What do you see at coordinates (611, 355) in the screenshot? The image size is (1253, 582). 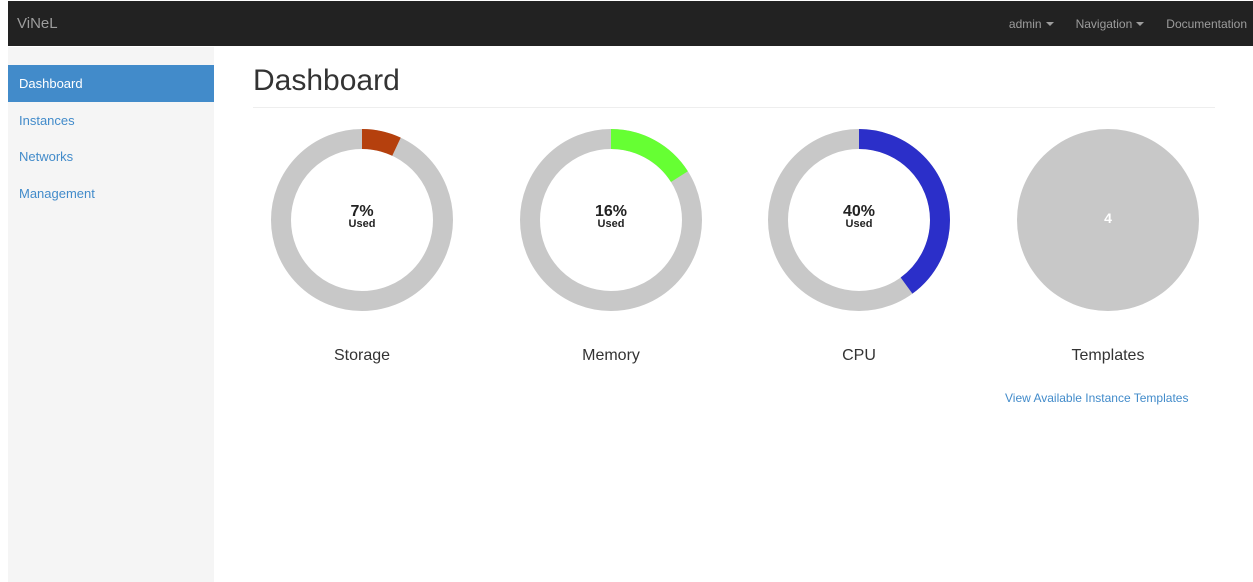 I see `memory-label: Memory` at bounding box center [611, 355].